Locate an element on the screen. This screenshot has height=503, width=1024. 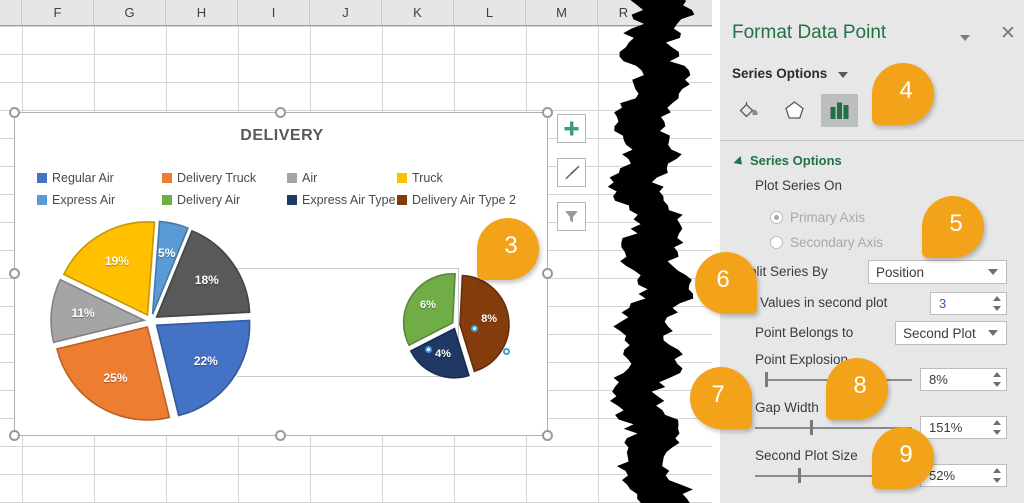
column-header-G: G is located at coordinates (130, 12).